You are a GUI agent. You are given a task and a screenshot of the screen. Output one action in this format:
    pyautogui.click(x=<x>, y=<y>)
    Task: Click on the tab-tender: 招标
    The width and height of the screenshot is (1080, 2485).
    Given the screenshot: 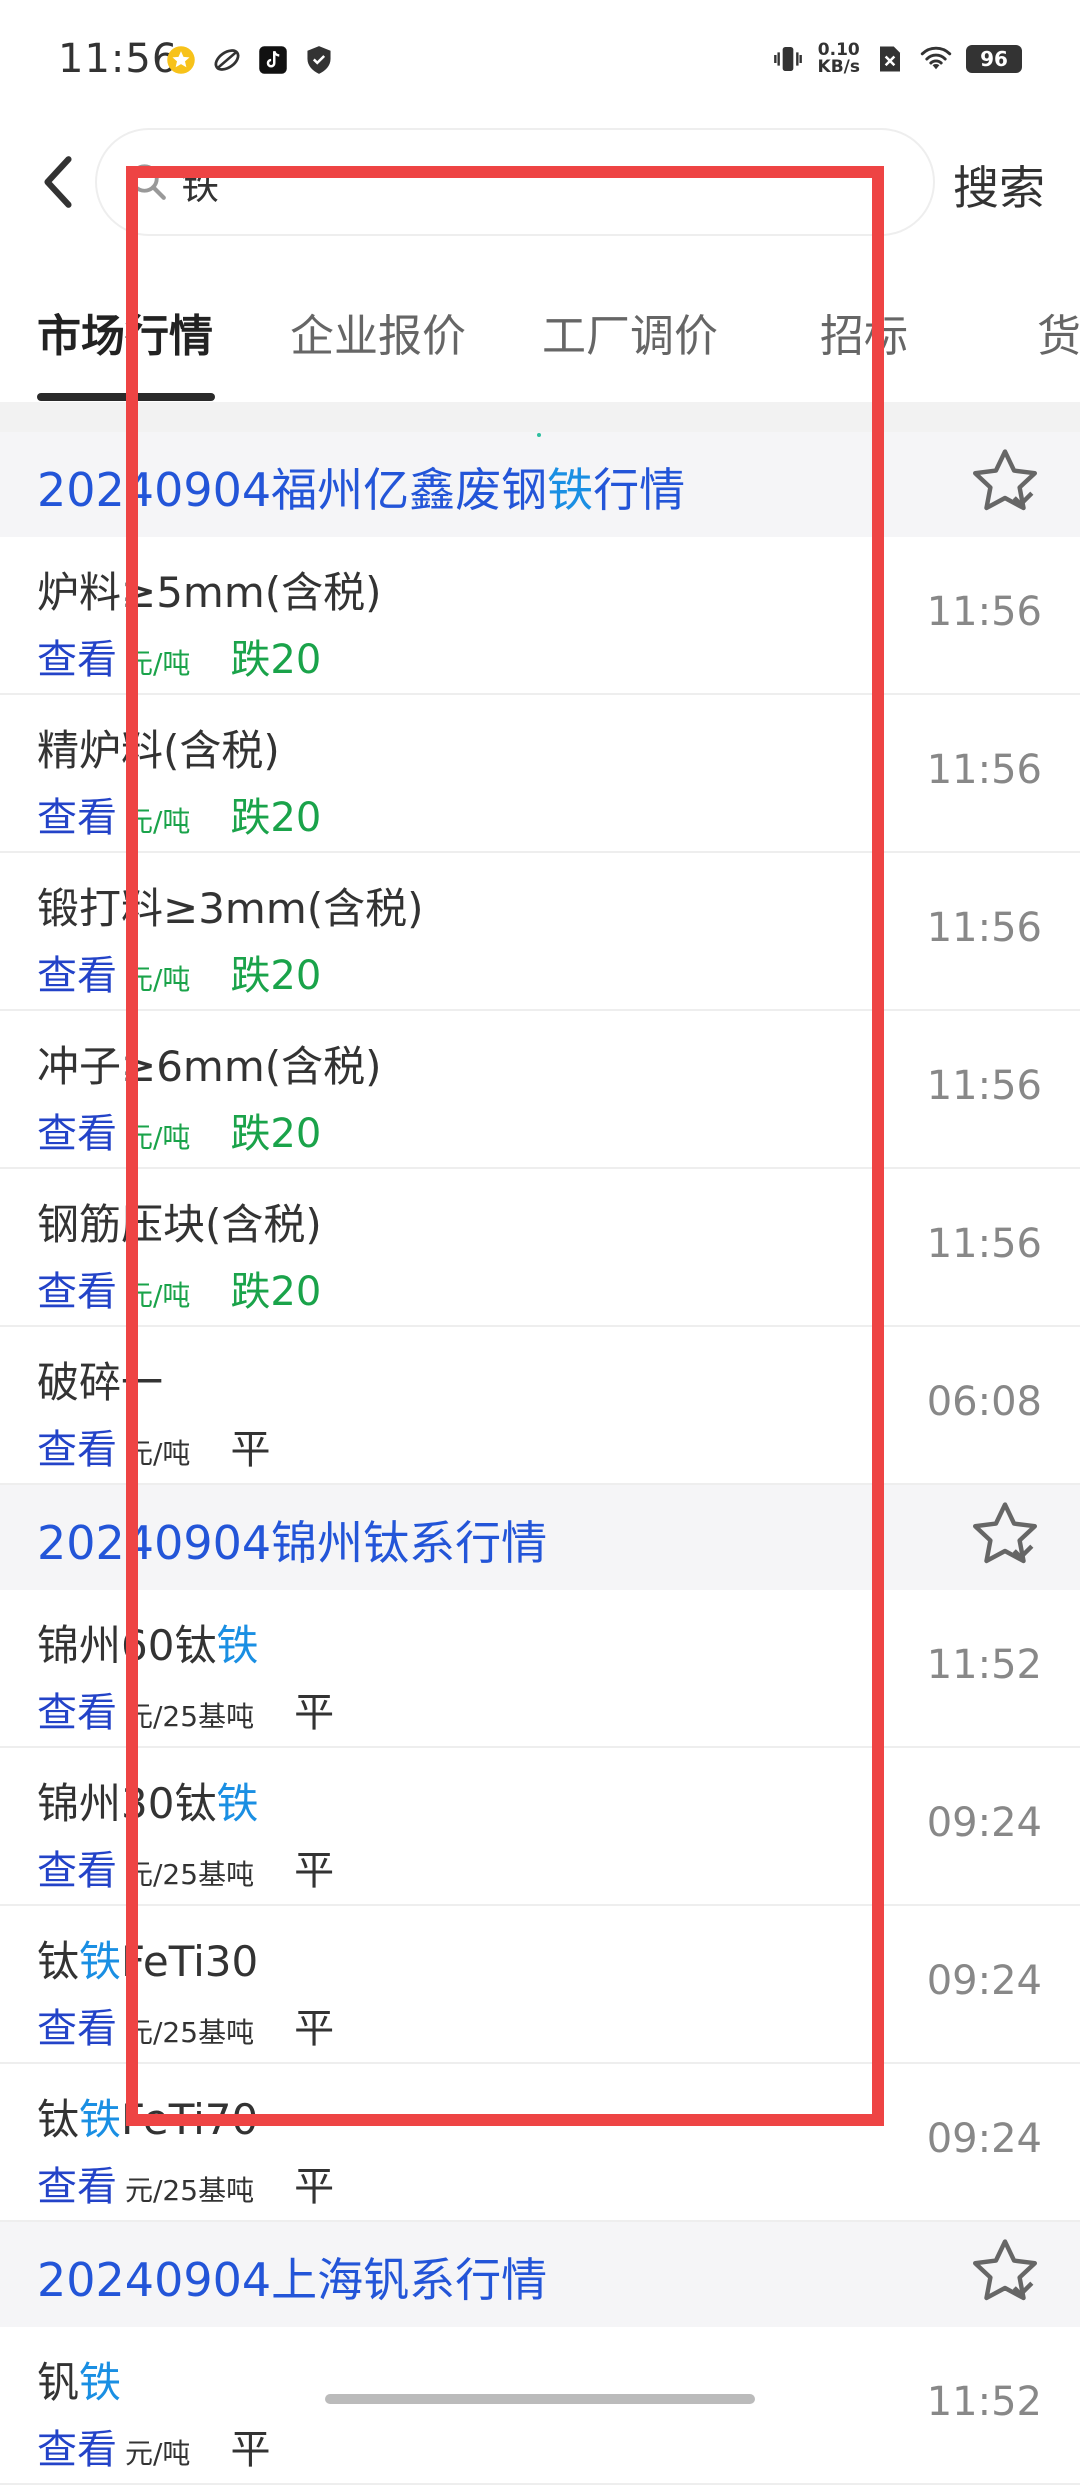 What is the action you would take?
    pyautogui.click(x=864, y=332)
    